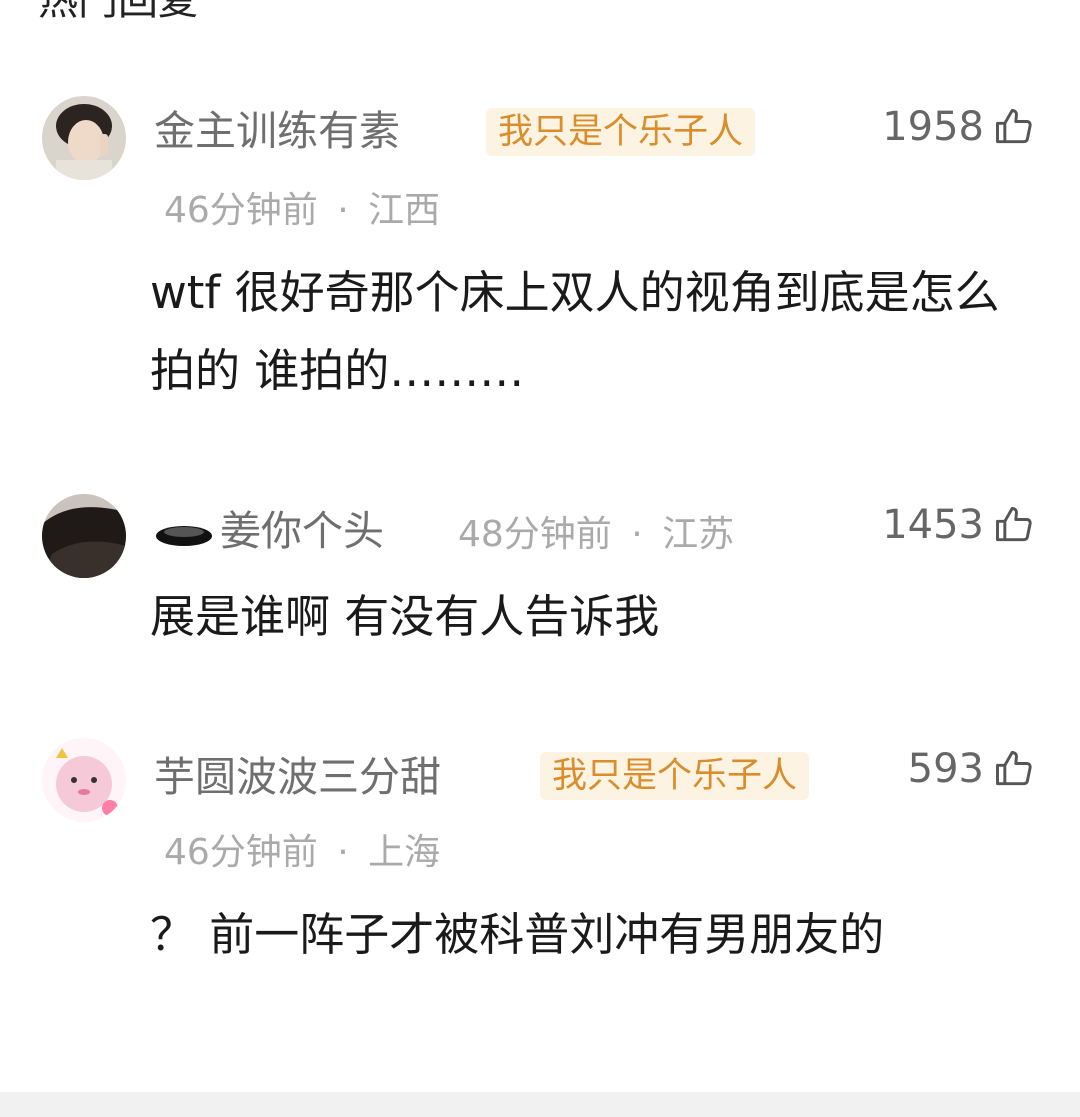  What do you see at coordinates (404, 852) in the screenshot?
I see `comment-location: 上海` at bounding box center [404, 852].